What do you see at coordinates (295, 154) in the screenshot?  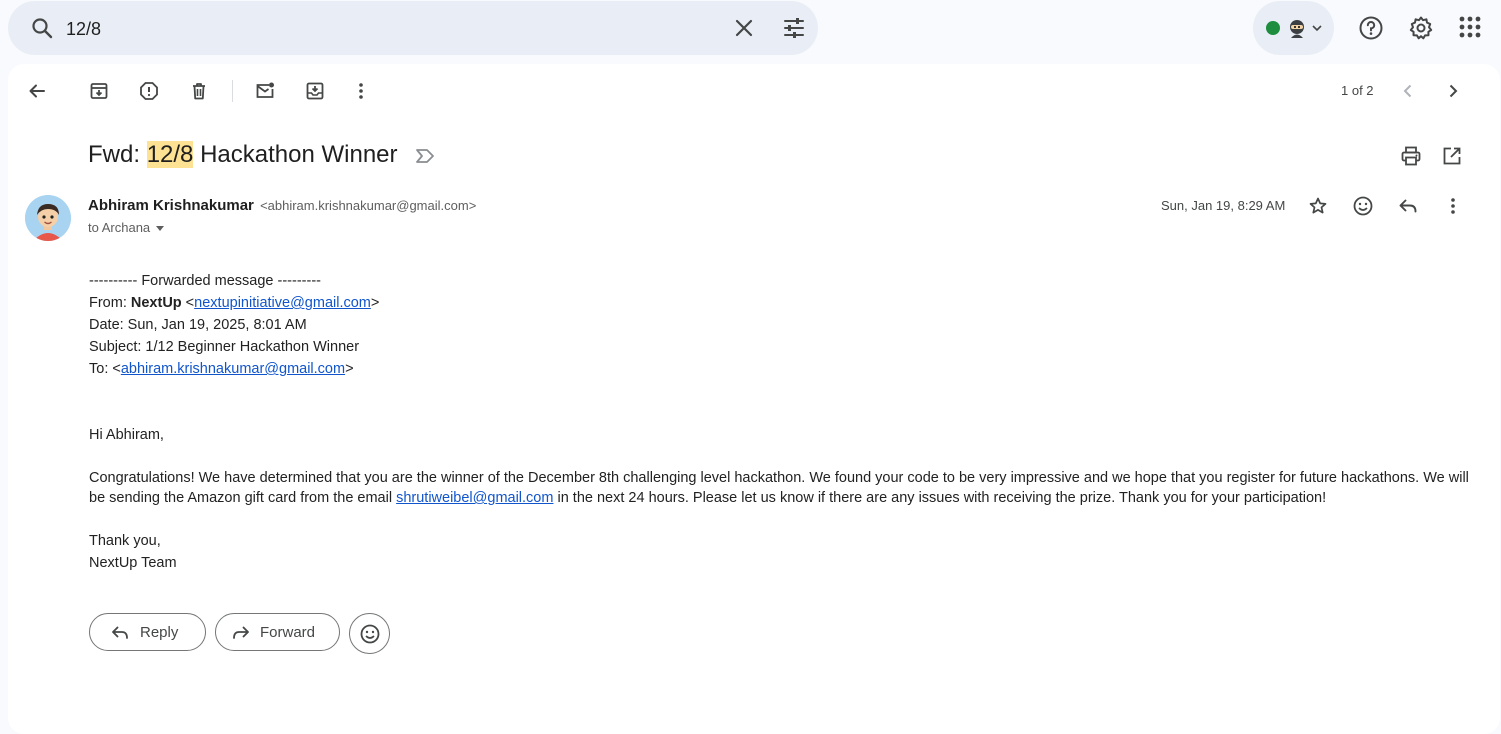 I see `subject-suffix: Hackathon Winner` at bounding box center [295, 154].